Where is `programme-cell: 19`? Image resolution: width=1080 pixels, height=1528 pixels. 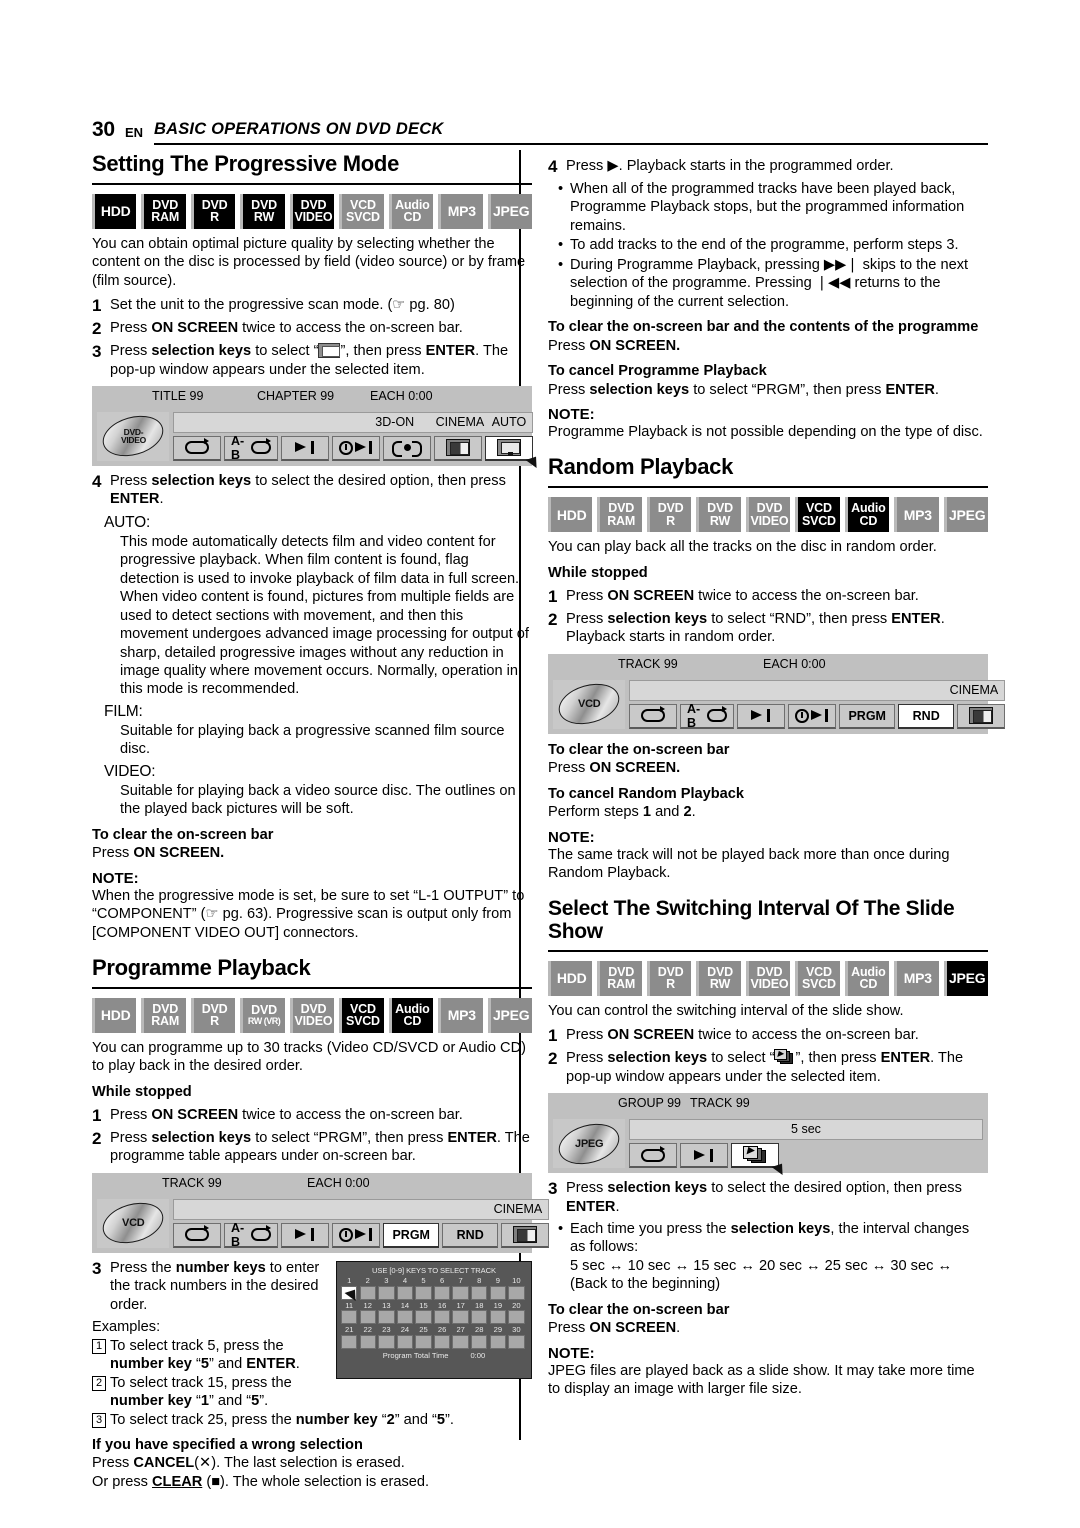 programme-cell: 19 is located at coordinates (498, 1313).